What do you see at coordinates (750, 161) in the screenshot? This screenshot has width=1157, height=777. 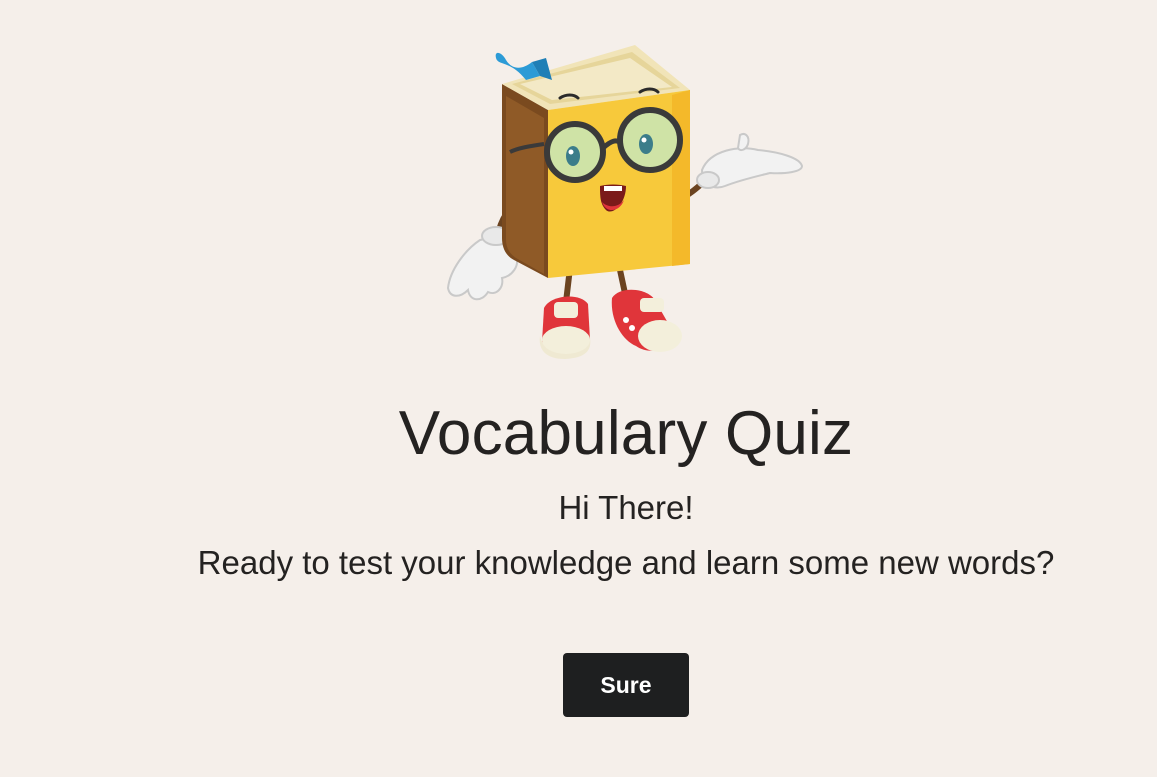 I see `right-glove` at bounding box center [750, 161].